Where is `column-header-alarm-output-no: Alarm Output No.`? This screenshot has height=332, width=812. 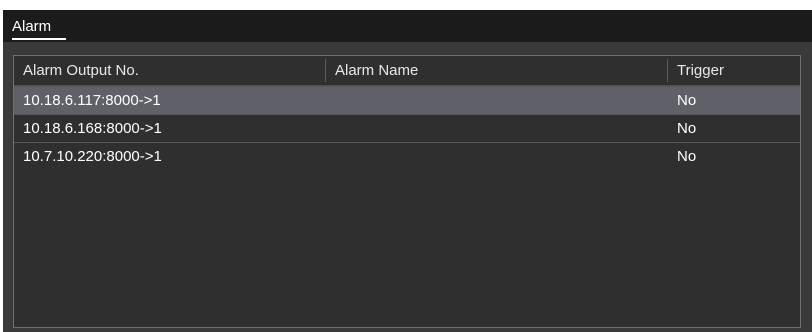 column-header-alarm-output-no: Alarm Output No. is located at coordinates (173, 70).